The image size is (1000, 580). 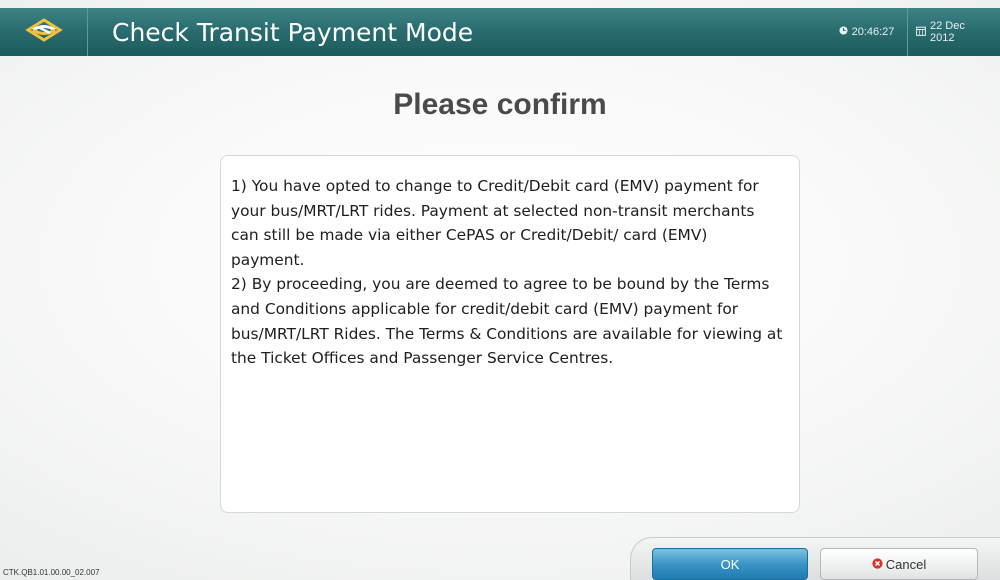 I want to click on date-display: 22 Dec 2012, so click(x=954, y=32).